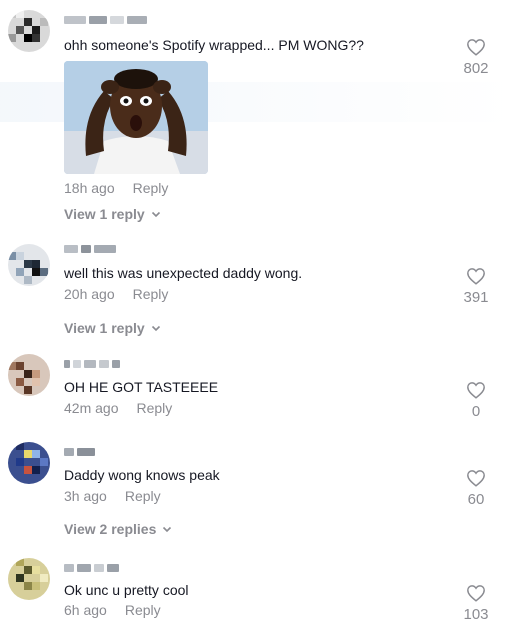 This screenshot has height=639, width=515. What do you see at coordinates (116, 294) in the screenshot?
I see `comment-meta: 20h ago Reply` at bounding box center [116, 294].